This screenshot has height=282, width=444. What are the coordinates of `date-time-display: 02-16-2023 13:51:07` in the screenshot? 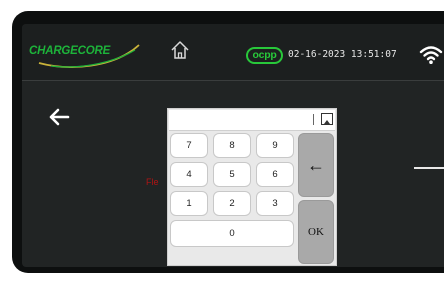 It's located at (342, 54).